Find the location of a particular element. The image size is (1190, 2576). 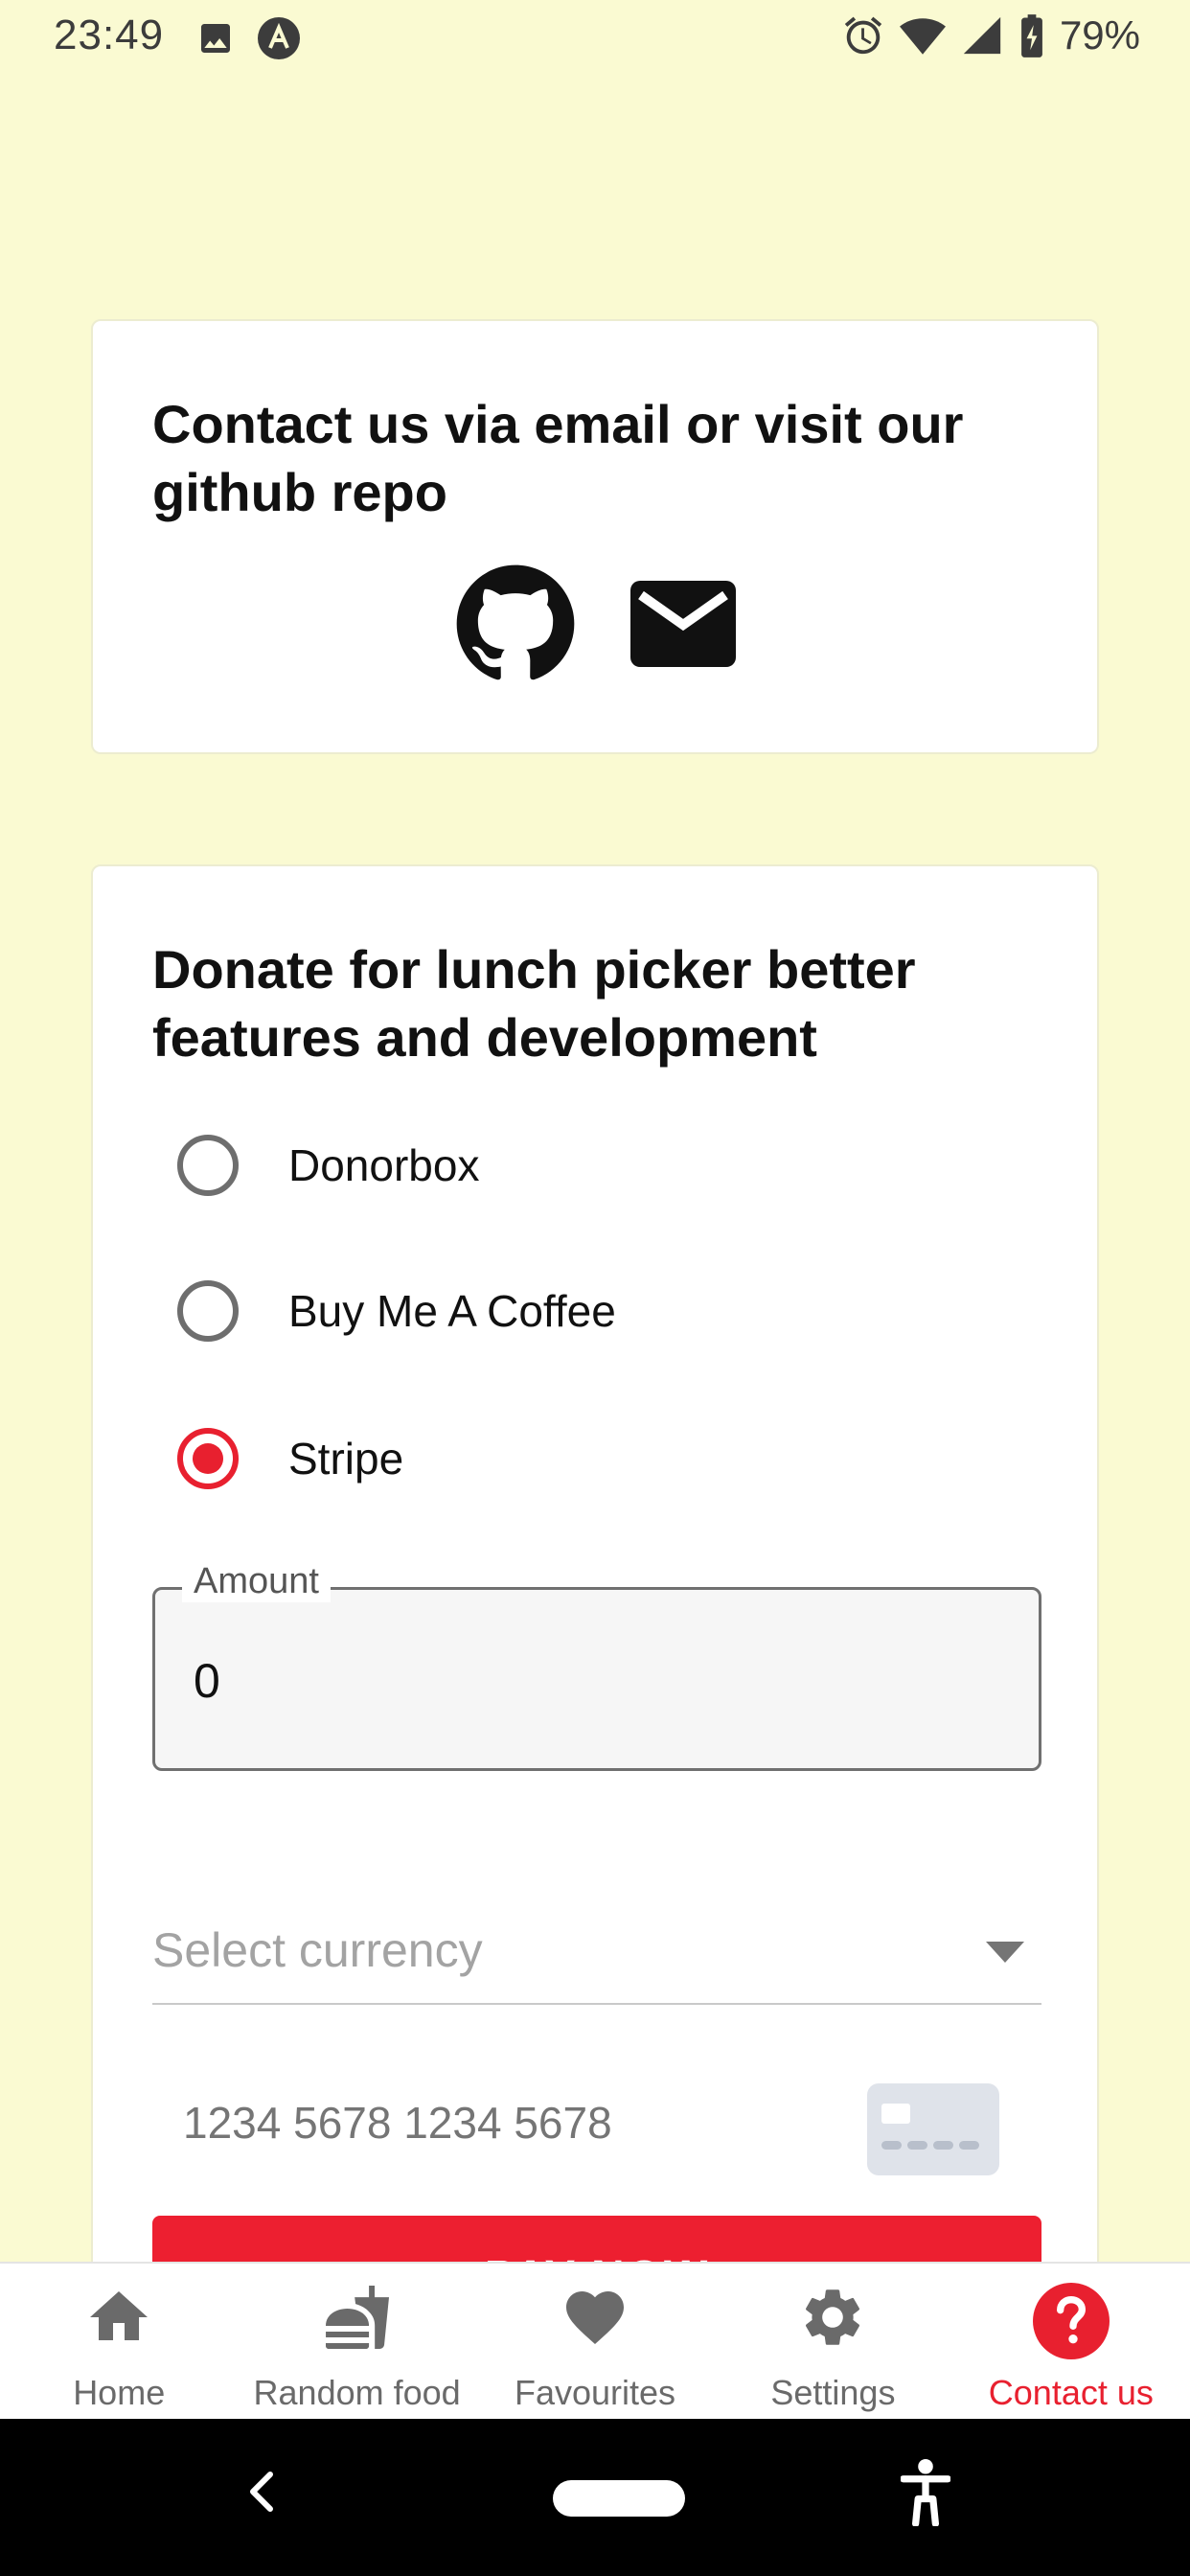

github-icon is located at coordinates (515, 624).